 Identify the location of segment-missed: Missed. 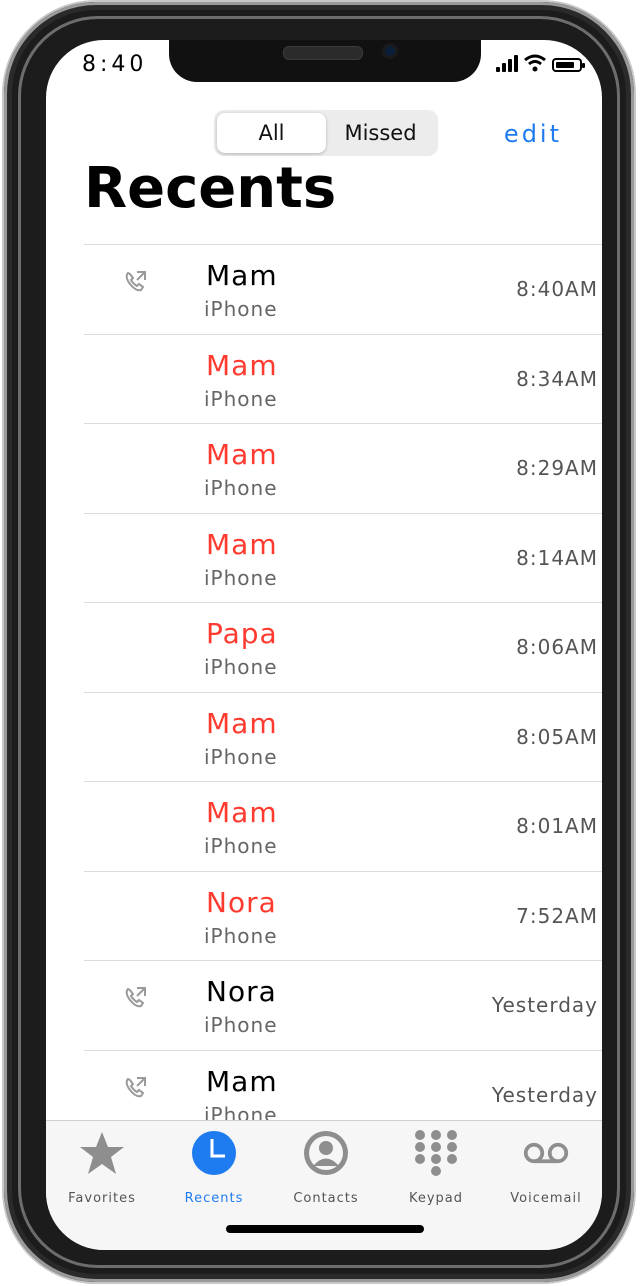
(380, 133).